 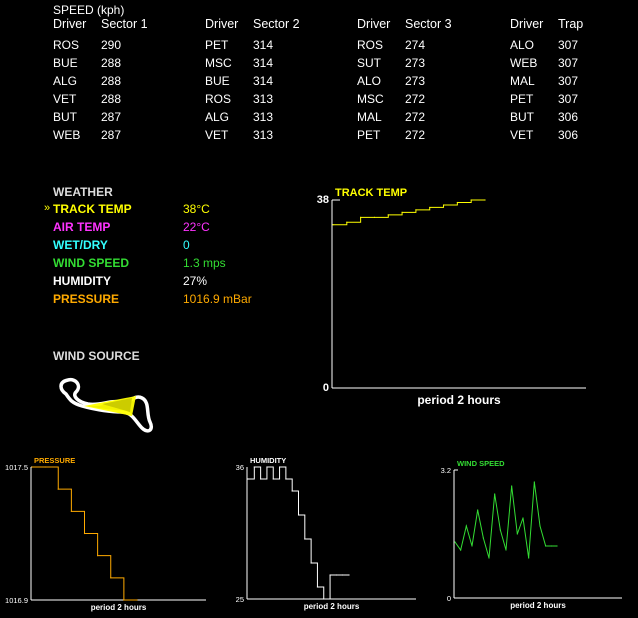 What do you see at coordinates (204, 263) in the screenshot?
I see `weather-value: 1.3 mps` at bounding box center [204, 263].